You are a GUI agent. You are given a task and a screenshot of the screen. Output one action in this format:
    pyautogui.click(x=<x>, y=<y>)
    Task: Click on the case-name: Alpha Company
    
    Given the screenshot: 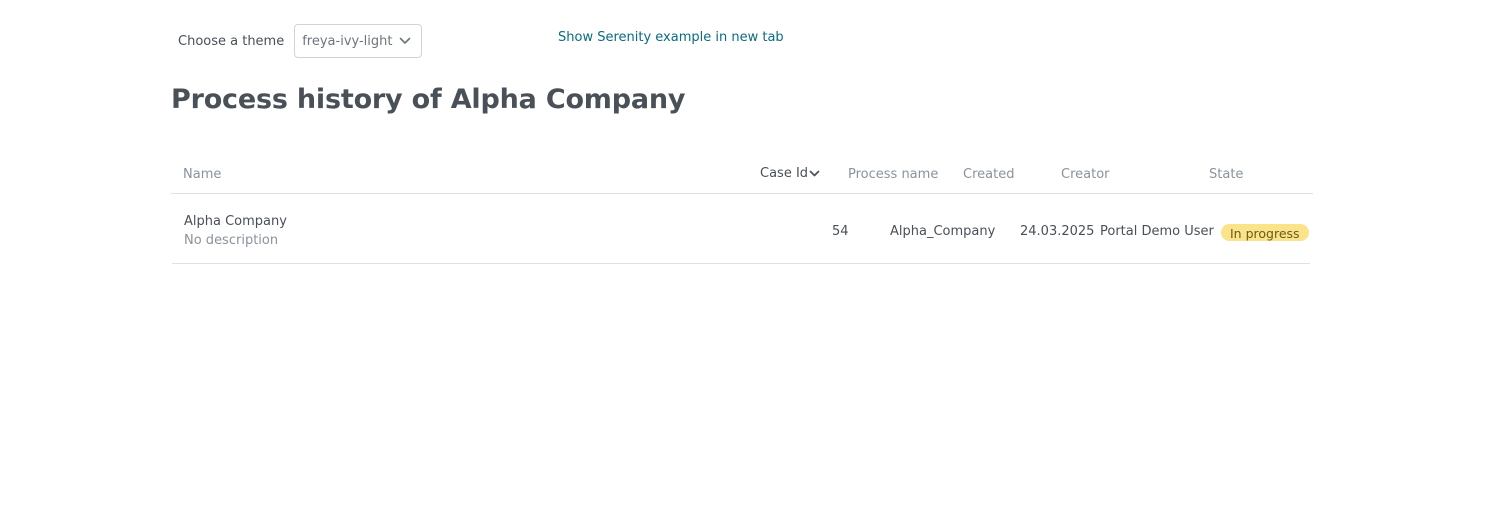 What is the action you would take?
    pyautogui.click(x=235, y=221)
    